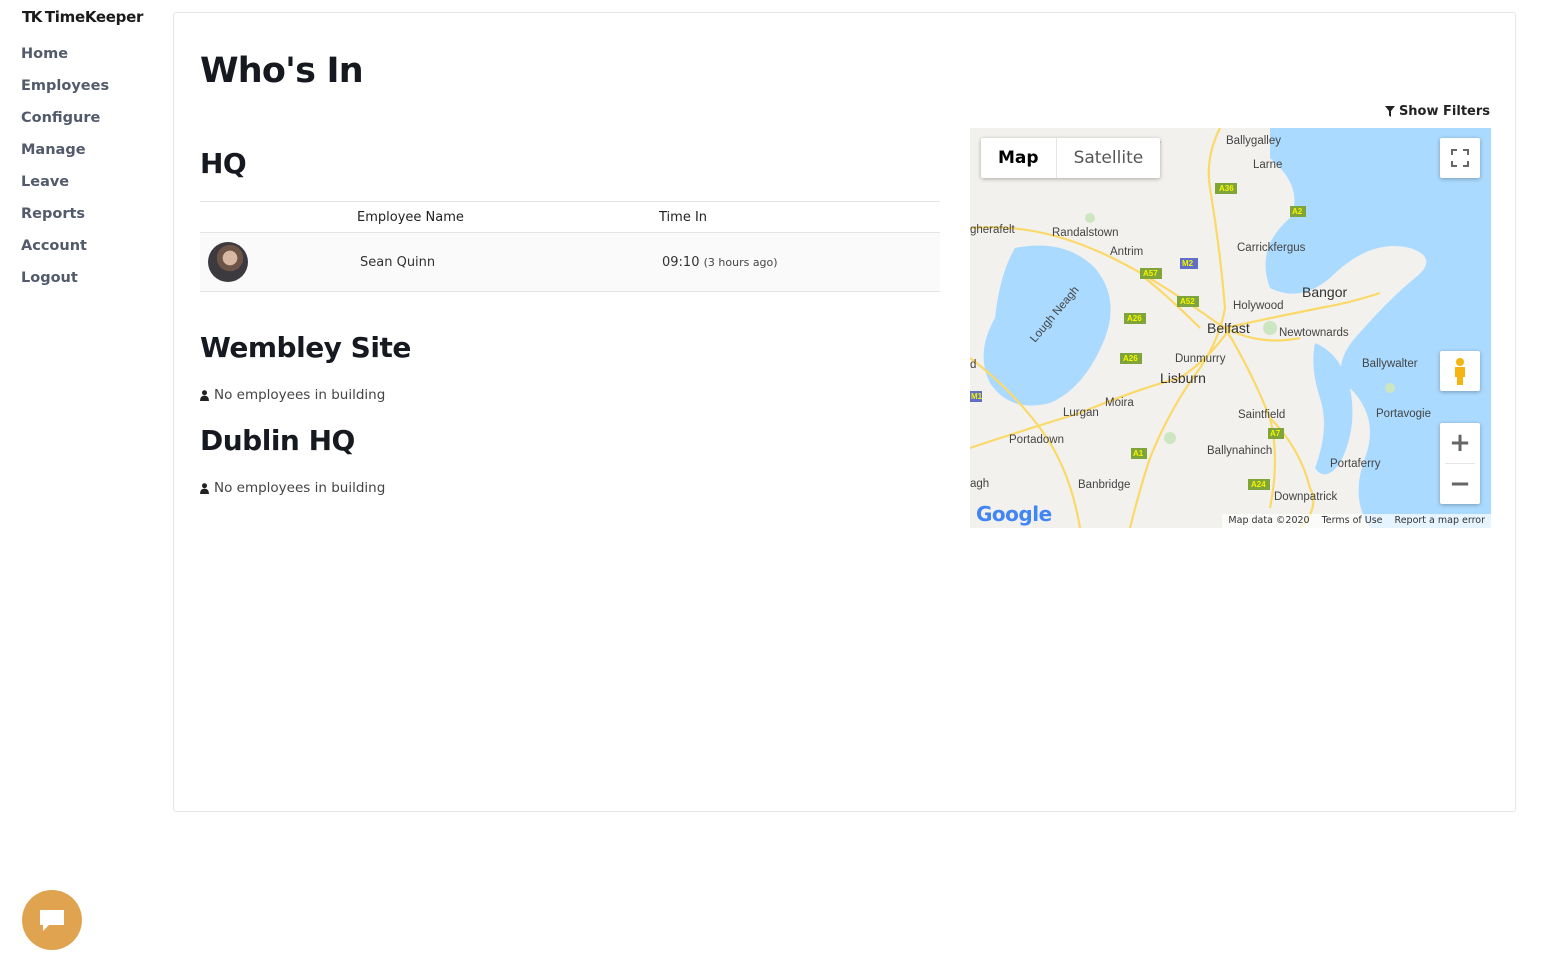 The image size is (1541, 970). Describe the element at coordinates (1390, 364) in the screenshot. I see `place-label: Ballywalter` at that location.